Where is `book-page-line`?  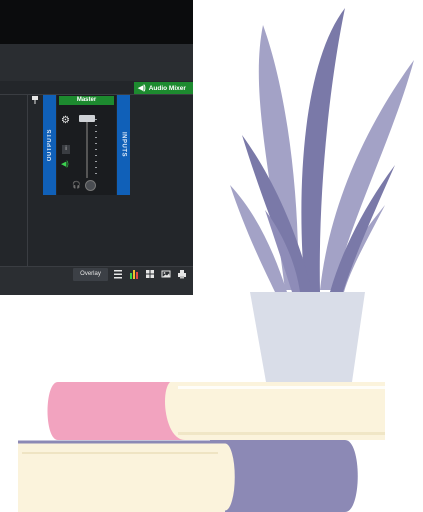 book-page-line is located at coordinates (120, 453).